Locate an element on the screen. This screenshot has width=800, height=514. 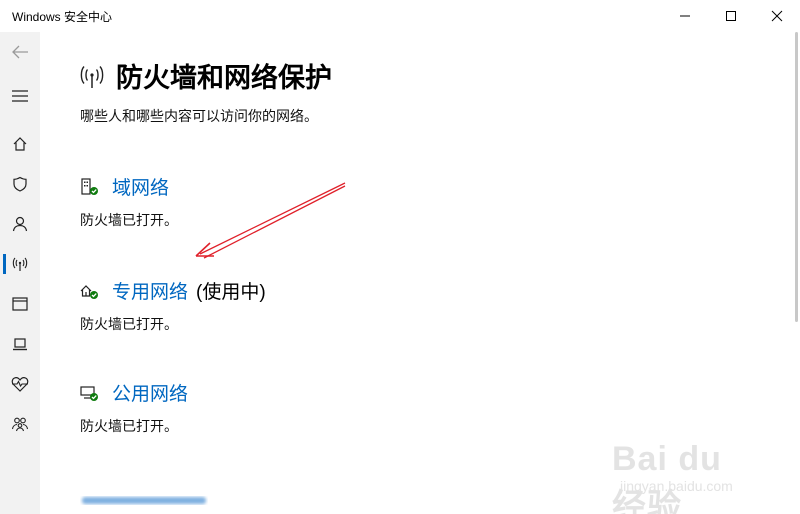
heart-pulse-icon is located at coordinates (20, 384).